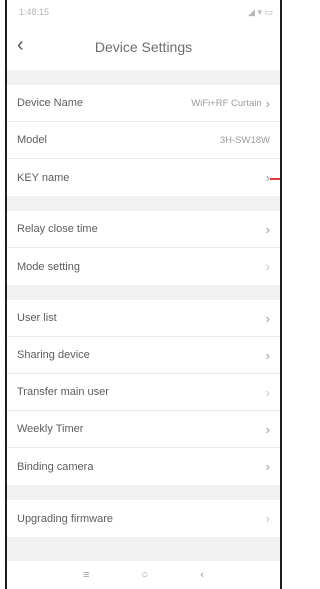 Image resolution: width=320 pixels, height=589 pixels. I want to click on row-value: 3H-SW18W, so click(244, 140).